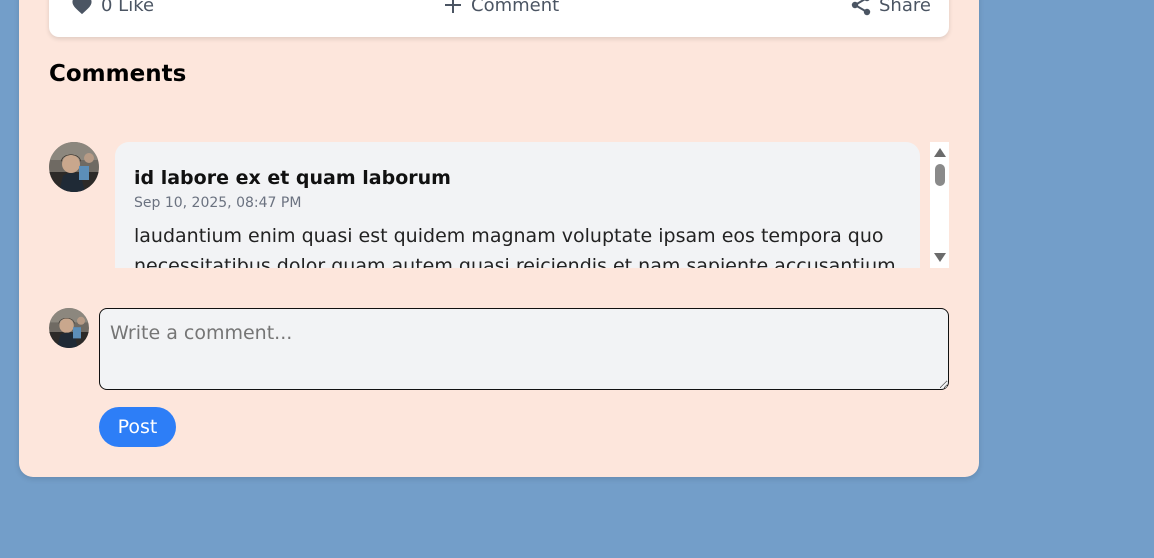 Image resolution: width=1154 pixels, height=558 pixels. Describe the element at coordinates (905, 8) in the screenshot. I see `share-label: Share` at that location.